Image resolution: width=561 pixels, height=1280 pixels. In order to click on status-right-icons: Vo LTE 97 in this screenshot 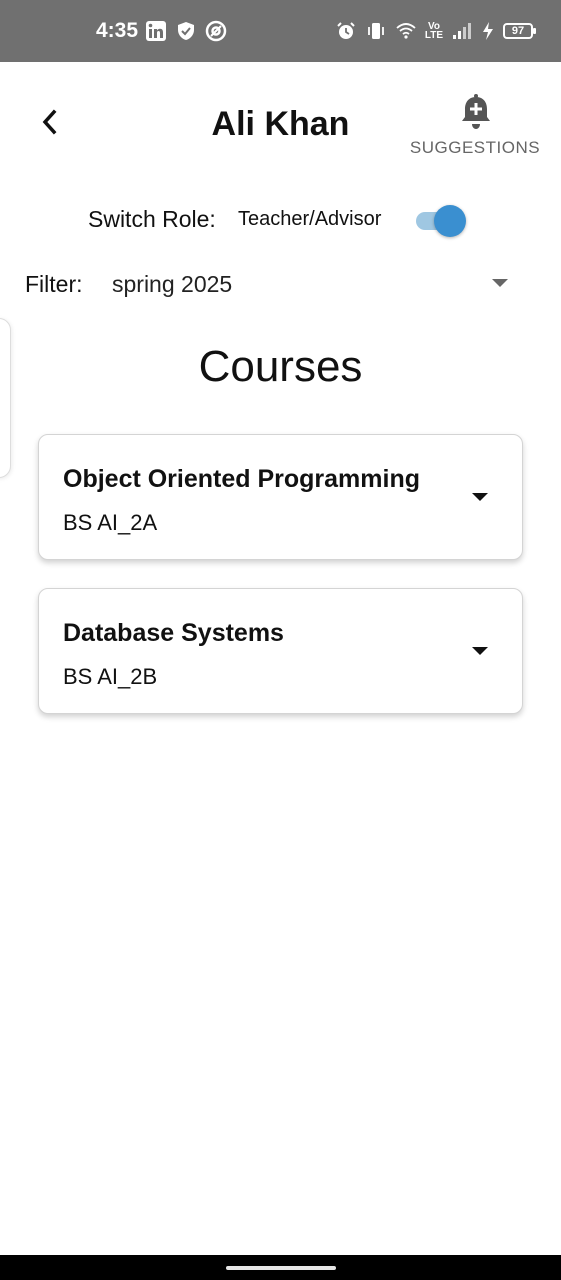, I will do `click(435, 31)`.